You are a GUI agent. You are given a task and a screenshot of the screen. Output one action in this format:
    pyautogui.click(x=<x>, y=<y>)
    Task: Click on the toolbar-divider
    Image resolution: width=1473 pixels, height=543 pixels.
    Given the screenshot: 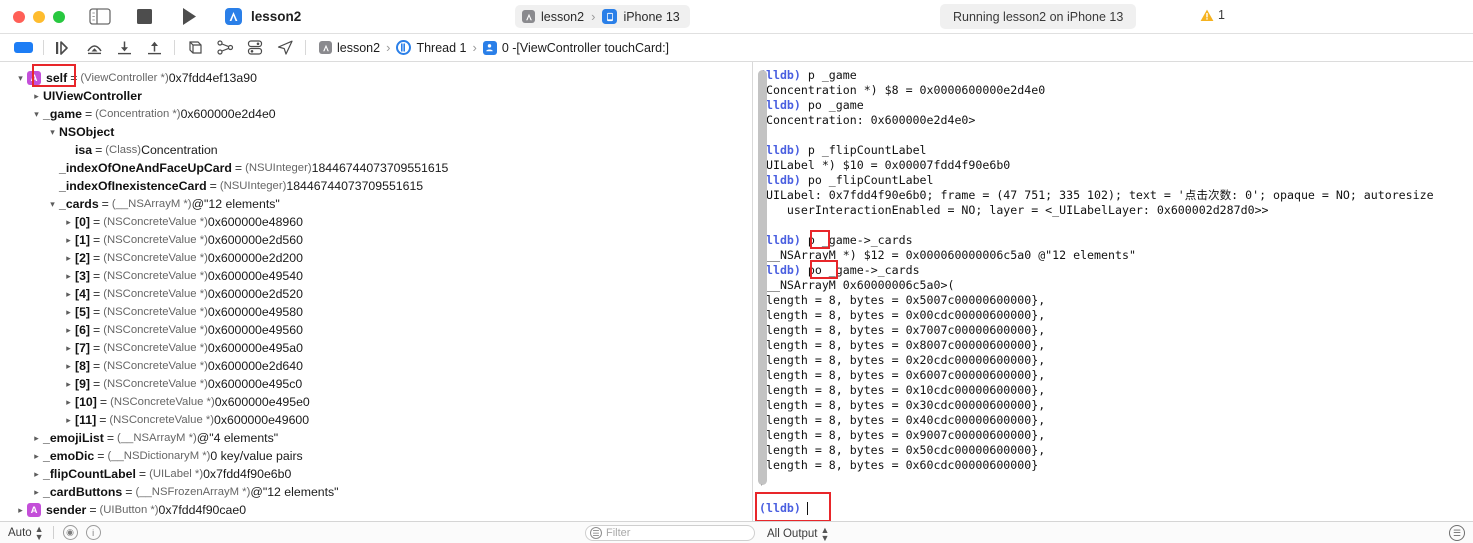 What is the action you would take?
    pyautogui.click(x=43, y=47)
    